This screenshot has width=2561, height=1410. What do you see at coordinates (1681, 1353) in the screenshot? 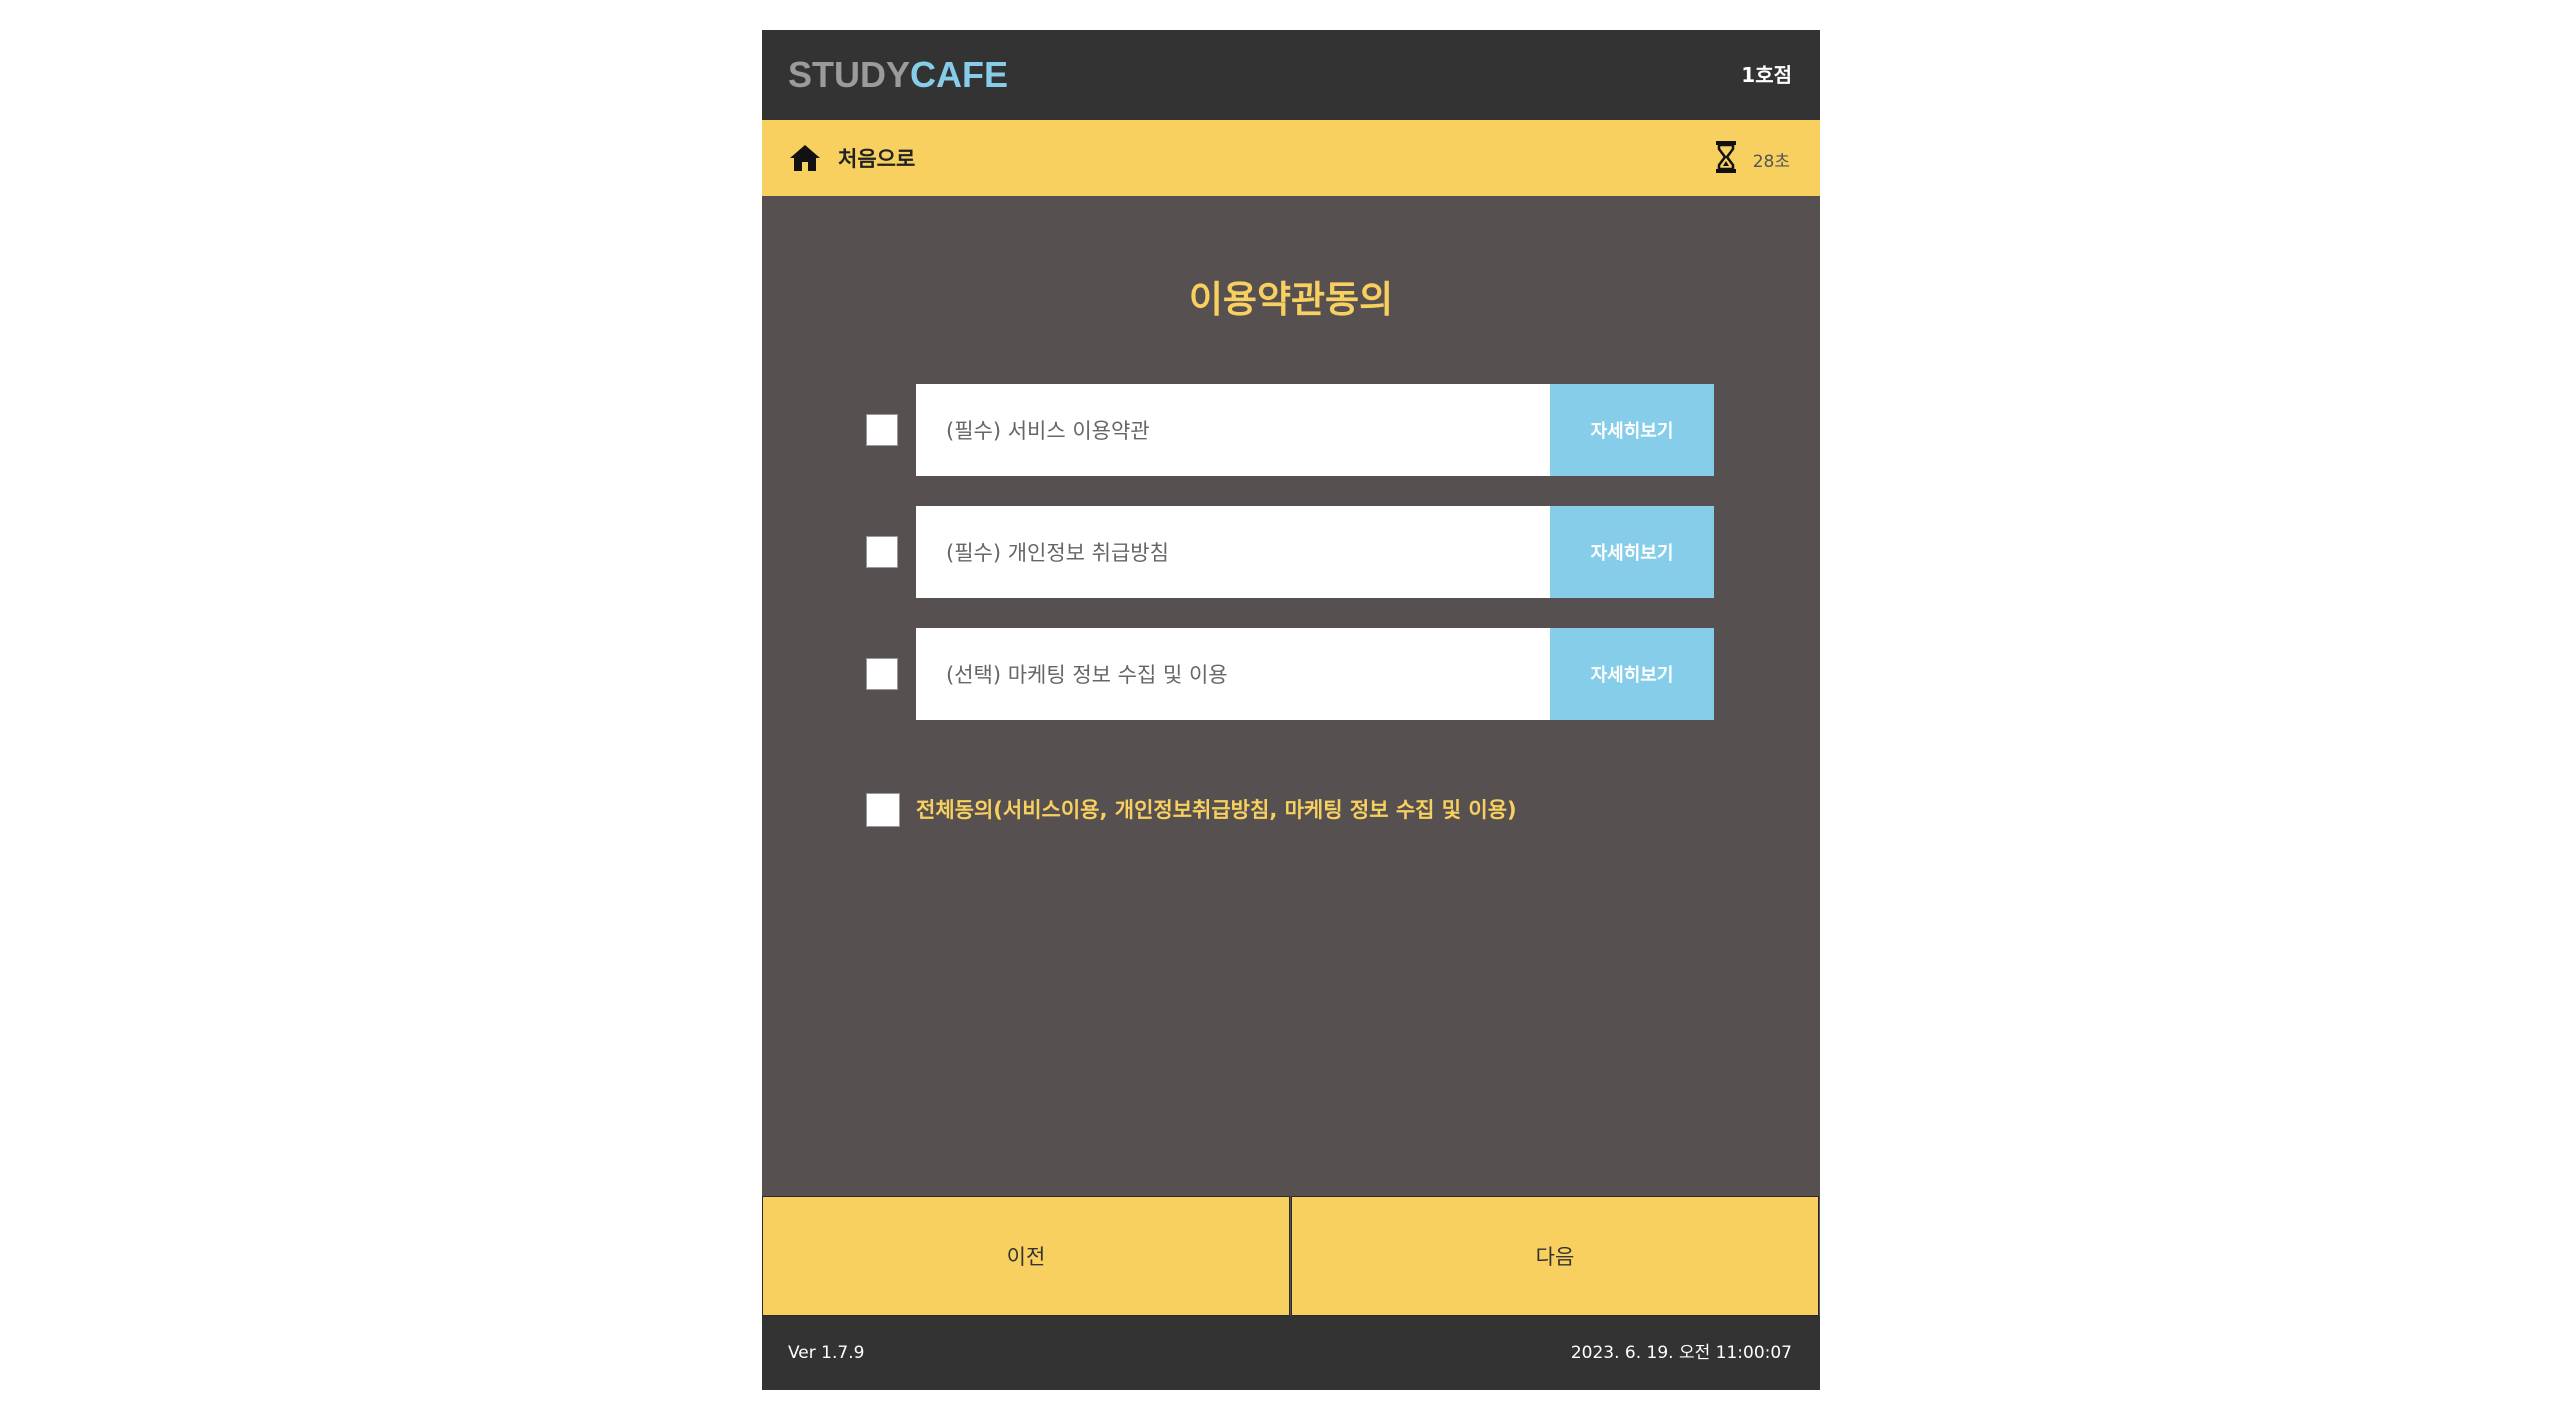
I see `datetime-text: 2023. 6. 19. 오전 11:00:07` at bounding box center [1681, 1353].